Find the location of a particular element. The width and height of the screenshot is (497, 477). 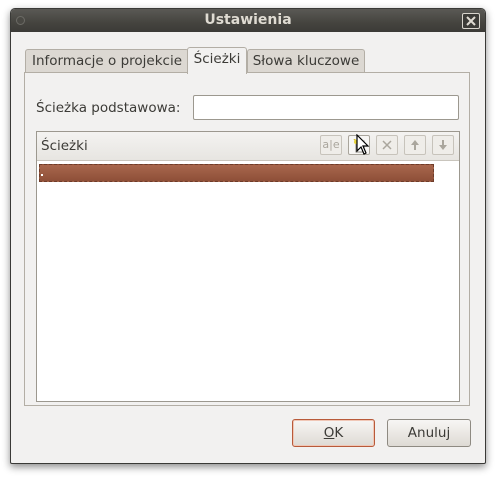

mouse-cursor-icon is located at coordinates (363, 144).